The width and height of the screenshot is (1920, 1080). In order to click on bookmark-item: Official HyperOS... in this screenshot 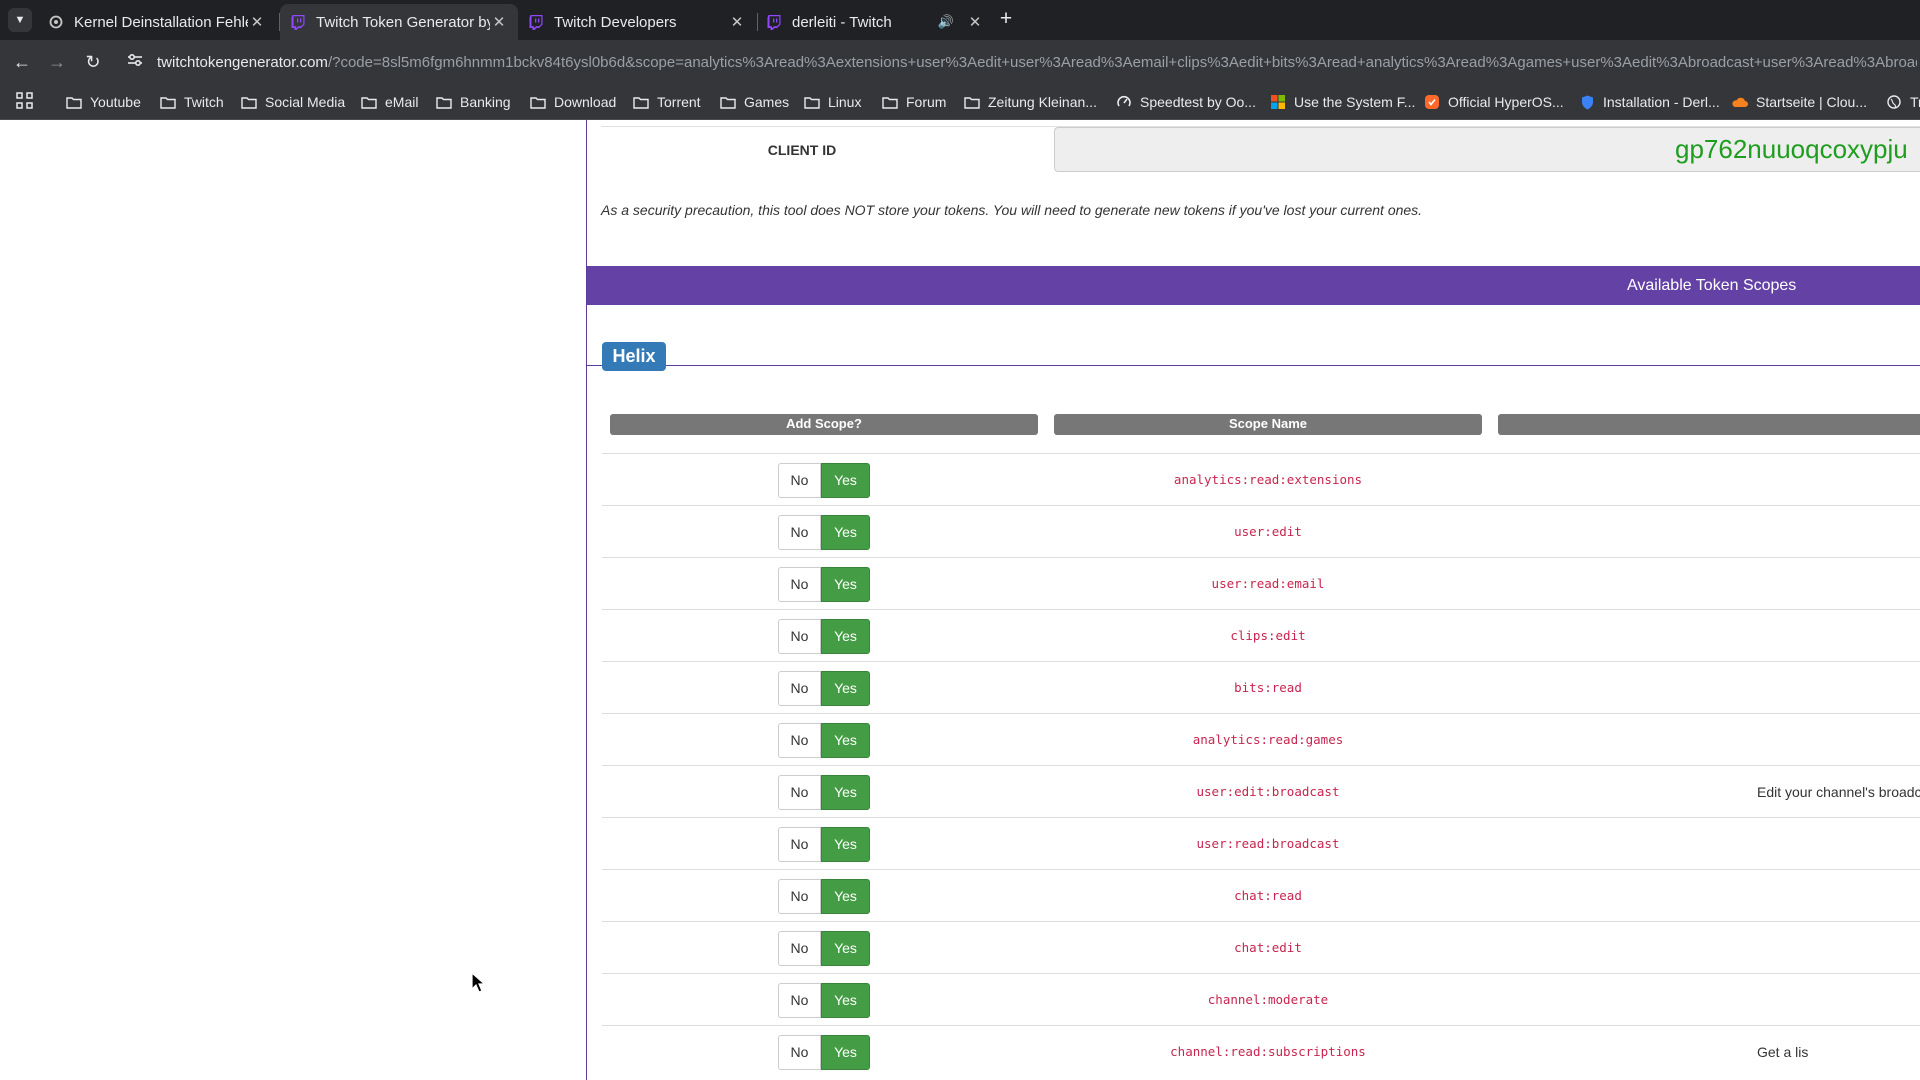, I will do `click(1494, 102)`.